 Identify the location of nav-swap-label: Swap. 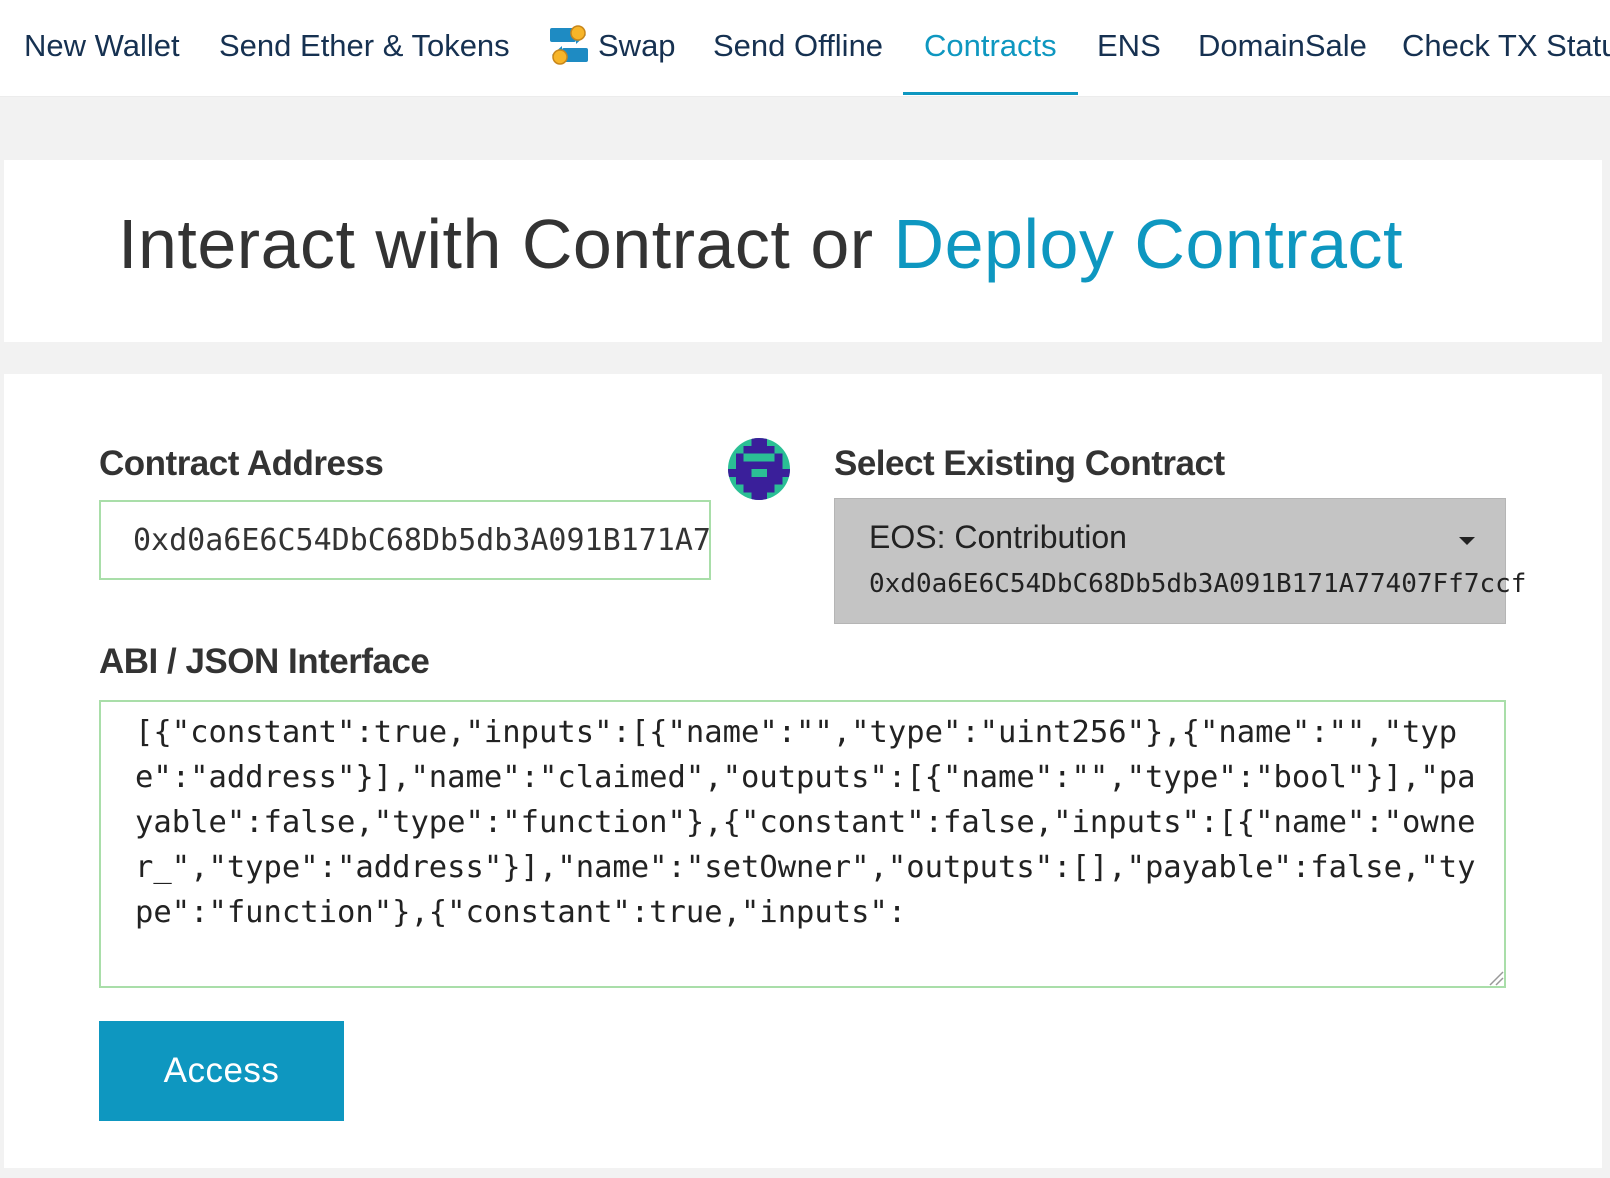
(637, 45).